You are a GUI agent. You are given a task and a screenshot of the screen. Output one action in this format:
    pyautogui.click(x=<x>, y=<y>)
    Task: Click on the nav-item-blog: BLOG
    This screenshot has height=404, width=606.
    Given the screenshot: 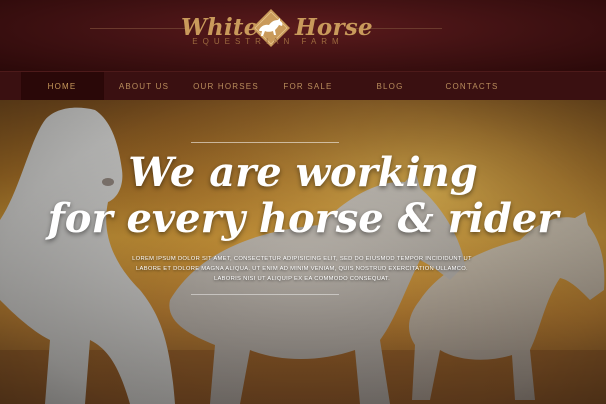 What is the action you would take?
    pyautogui.click(x=390, y=86)
    